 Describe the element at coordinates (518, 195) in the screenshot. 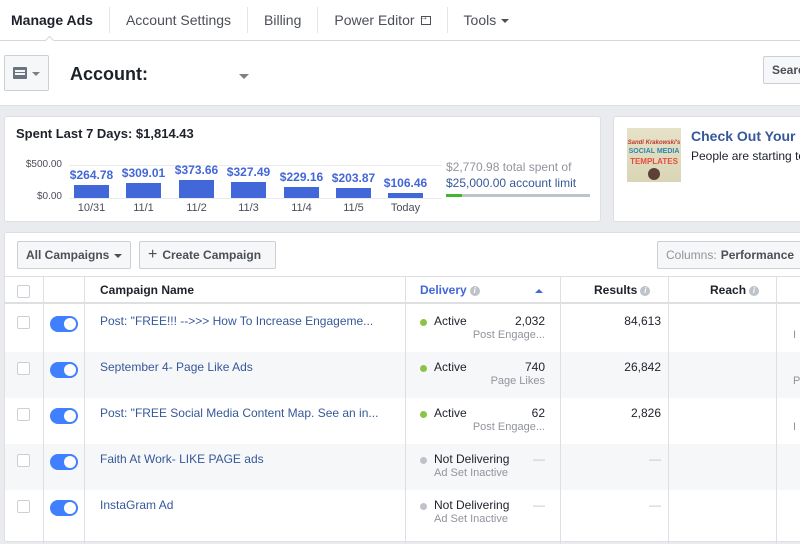

I see `account-limit-progress` at that location.